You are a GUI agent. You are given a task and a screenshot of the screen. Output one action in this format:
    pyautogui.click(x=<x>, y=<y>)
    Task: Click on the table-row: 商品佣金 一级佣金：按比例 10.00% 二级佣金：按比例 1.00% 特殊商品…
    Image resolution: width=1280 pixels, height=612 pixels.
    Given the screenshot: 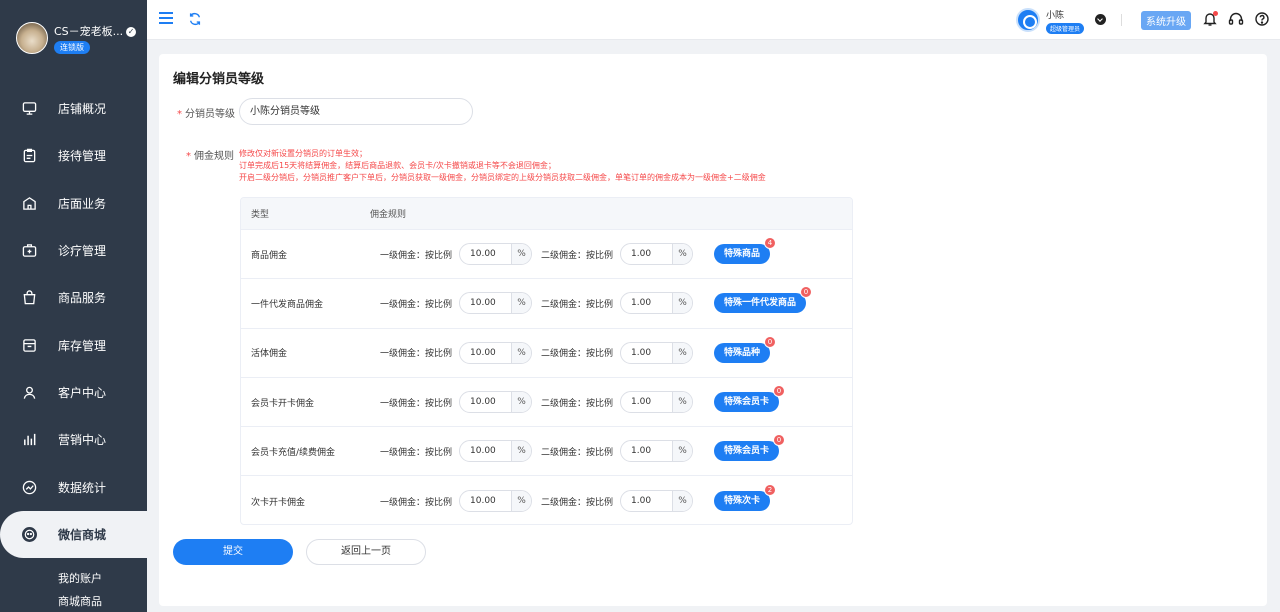 What is the action you would take?
    pyautogui.click(x=546, y=255)
    